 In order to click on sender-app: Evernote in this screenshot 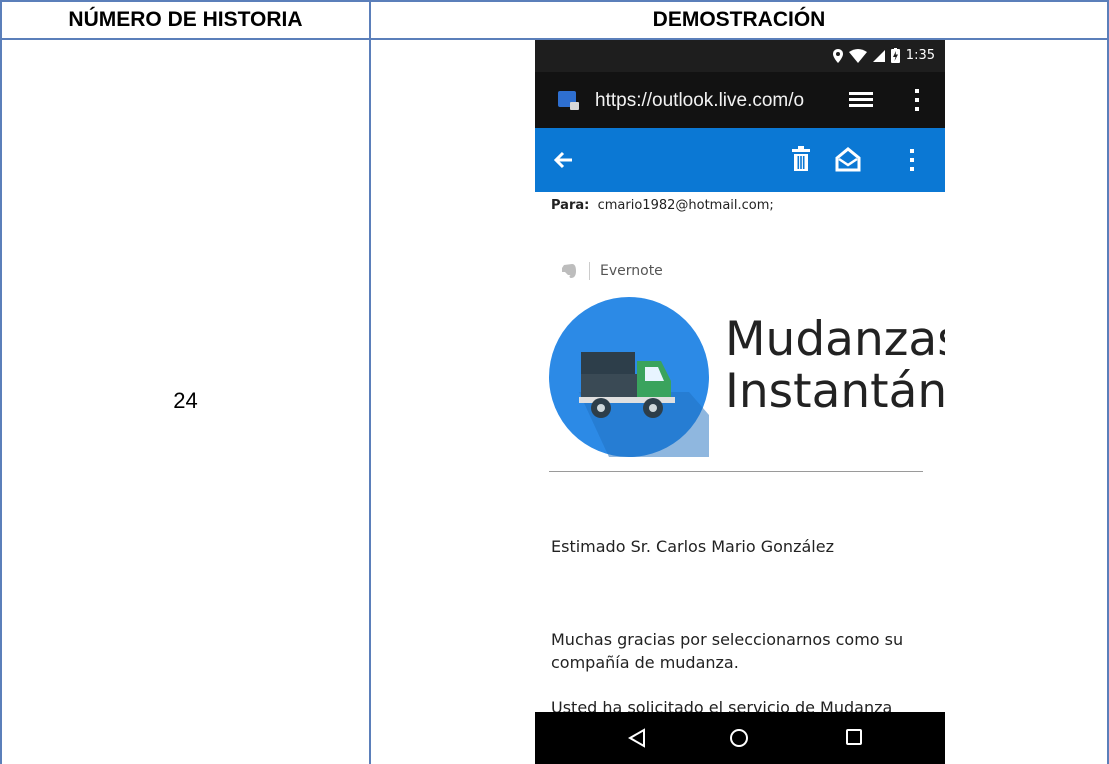, I will do `click(612, 271)`.